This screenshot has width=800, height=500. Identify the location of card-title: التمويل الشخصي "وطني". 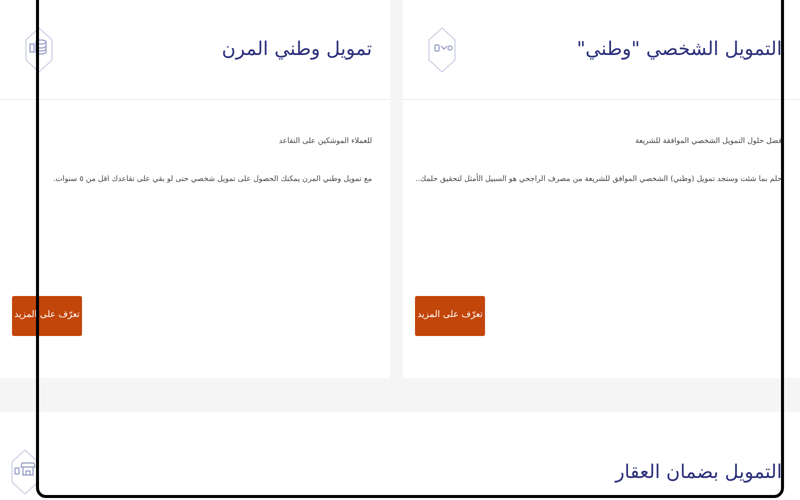
(679, 49).